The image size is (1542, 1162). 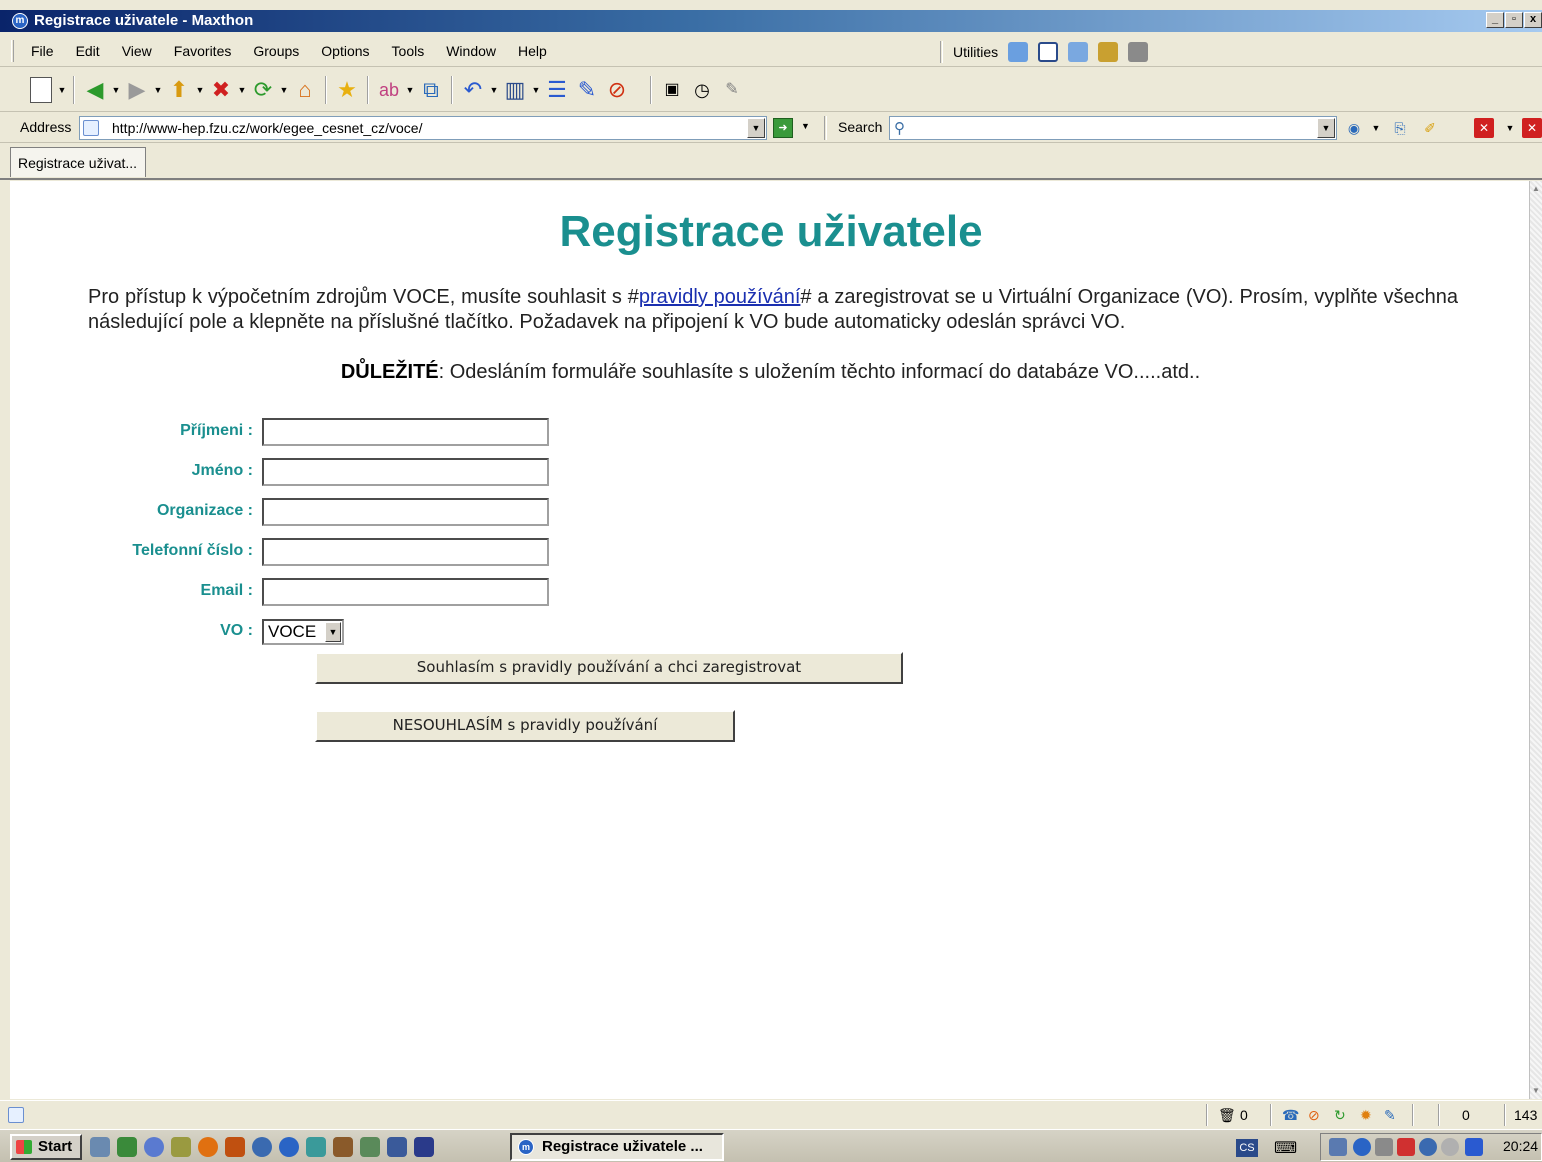 I want to click on email-field, so click(x=405, y=592).